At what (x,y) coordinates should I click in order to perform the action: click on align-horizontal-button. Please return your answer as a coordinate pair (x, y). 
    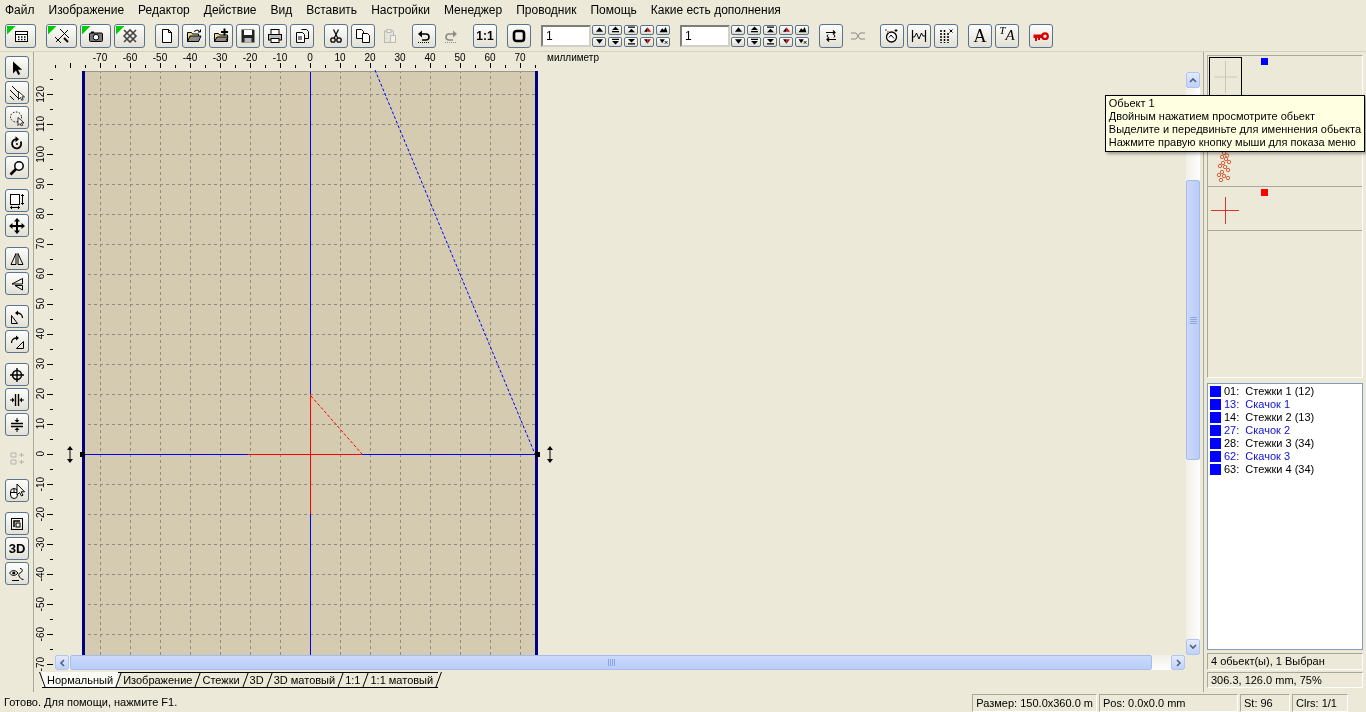
    Looking at the image, I should click on (17, 399).